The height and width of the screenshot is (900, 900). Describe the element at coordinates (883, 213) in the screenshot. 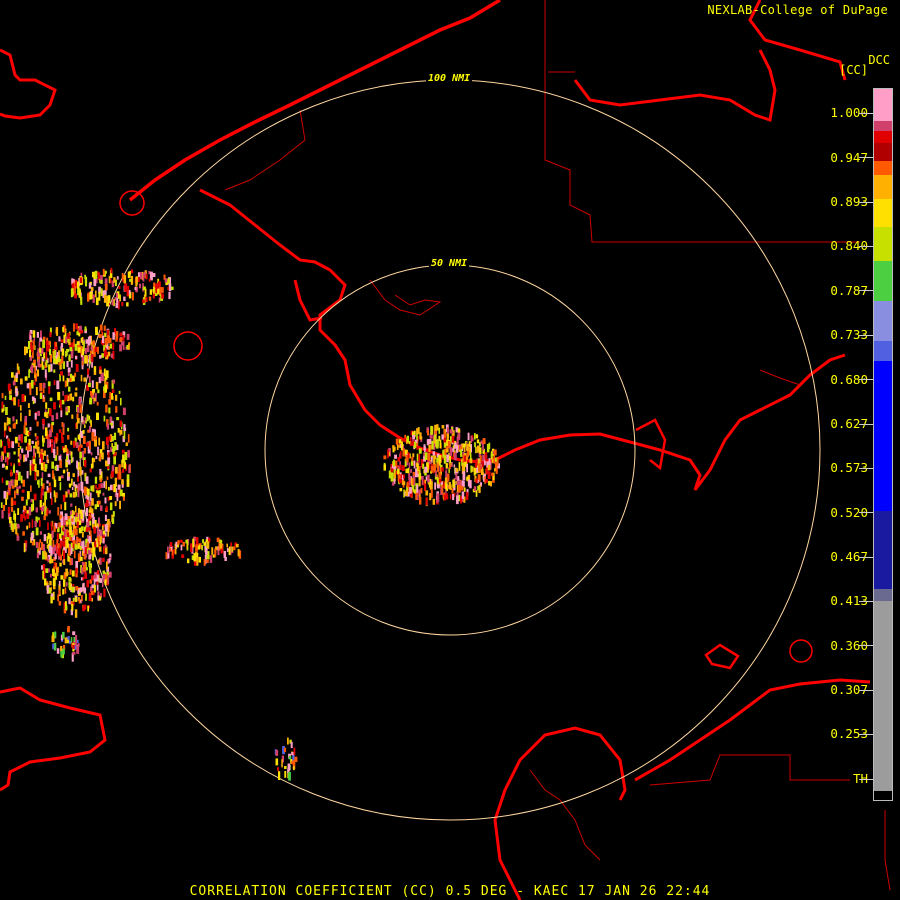

I see `scale-seg` at that location.